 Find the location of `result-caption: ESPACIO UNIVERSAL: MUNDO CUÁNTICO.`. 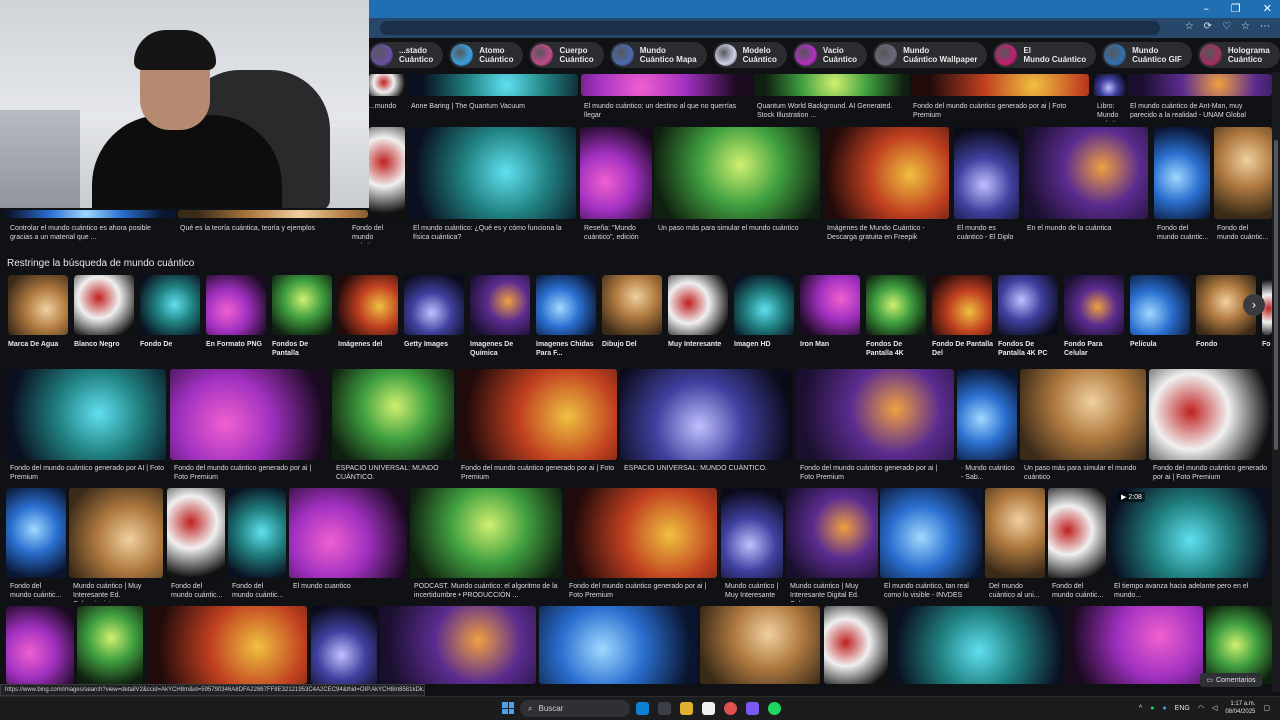

result-caption: ESPACIO UNIVERSAL: MUNDO CUÁNTICO. is located at coordinates (707, 474).